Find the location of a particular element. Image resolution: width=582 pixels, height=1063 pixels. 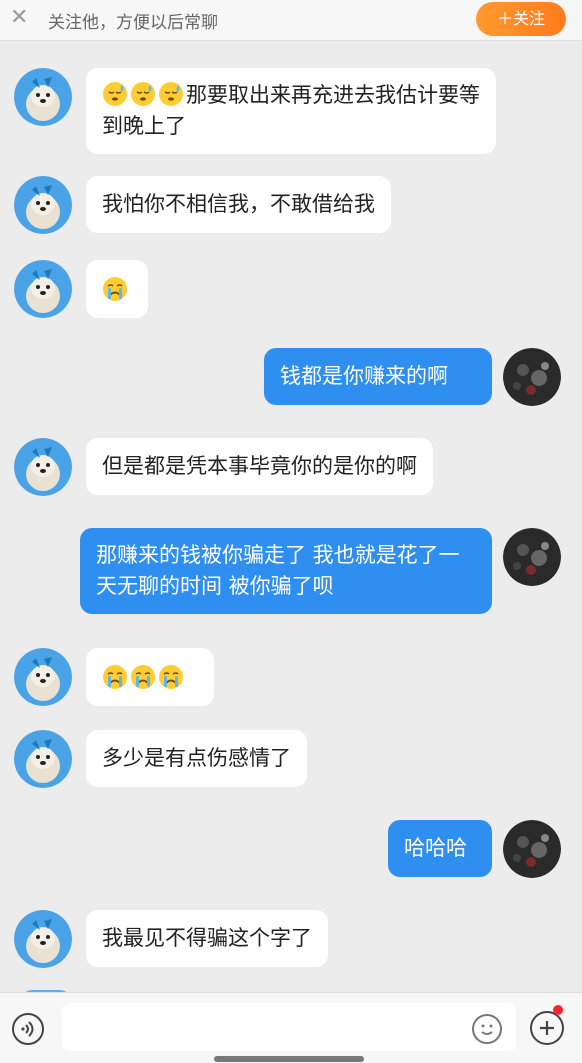

message-text: 我怕你不相信我，不敢借给我 is located at coordinates (238, 204).